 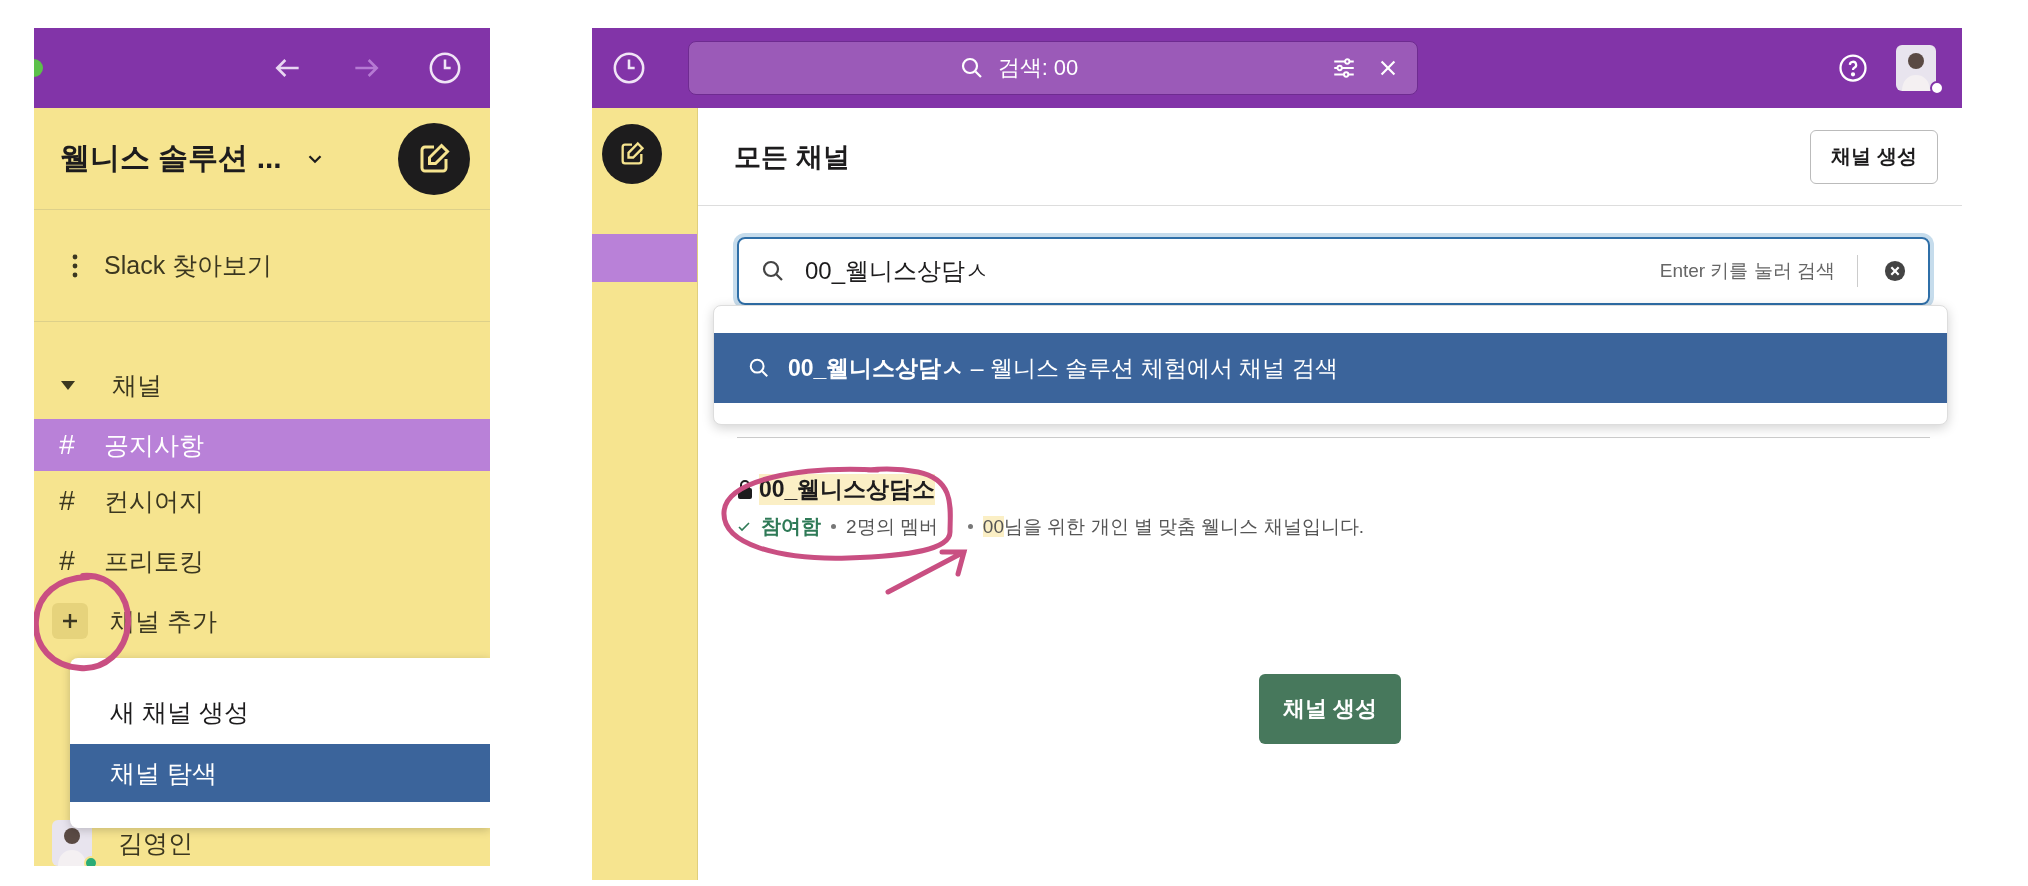 I want to click on presence-dot, so click(x=1937, y=88).